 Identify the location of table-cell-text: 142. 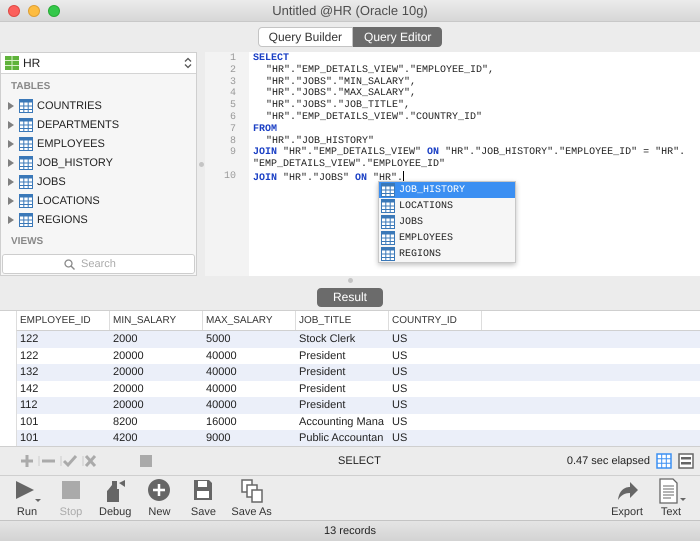
(29, 388).